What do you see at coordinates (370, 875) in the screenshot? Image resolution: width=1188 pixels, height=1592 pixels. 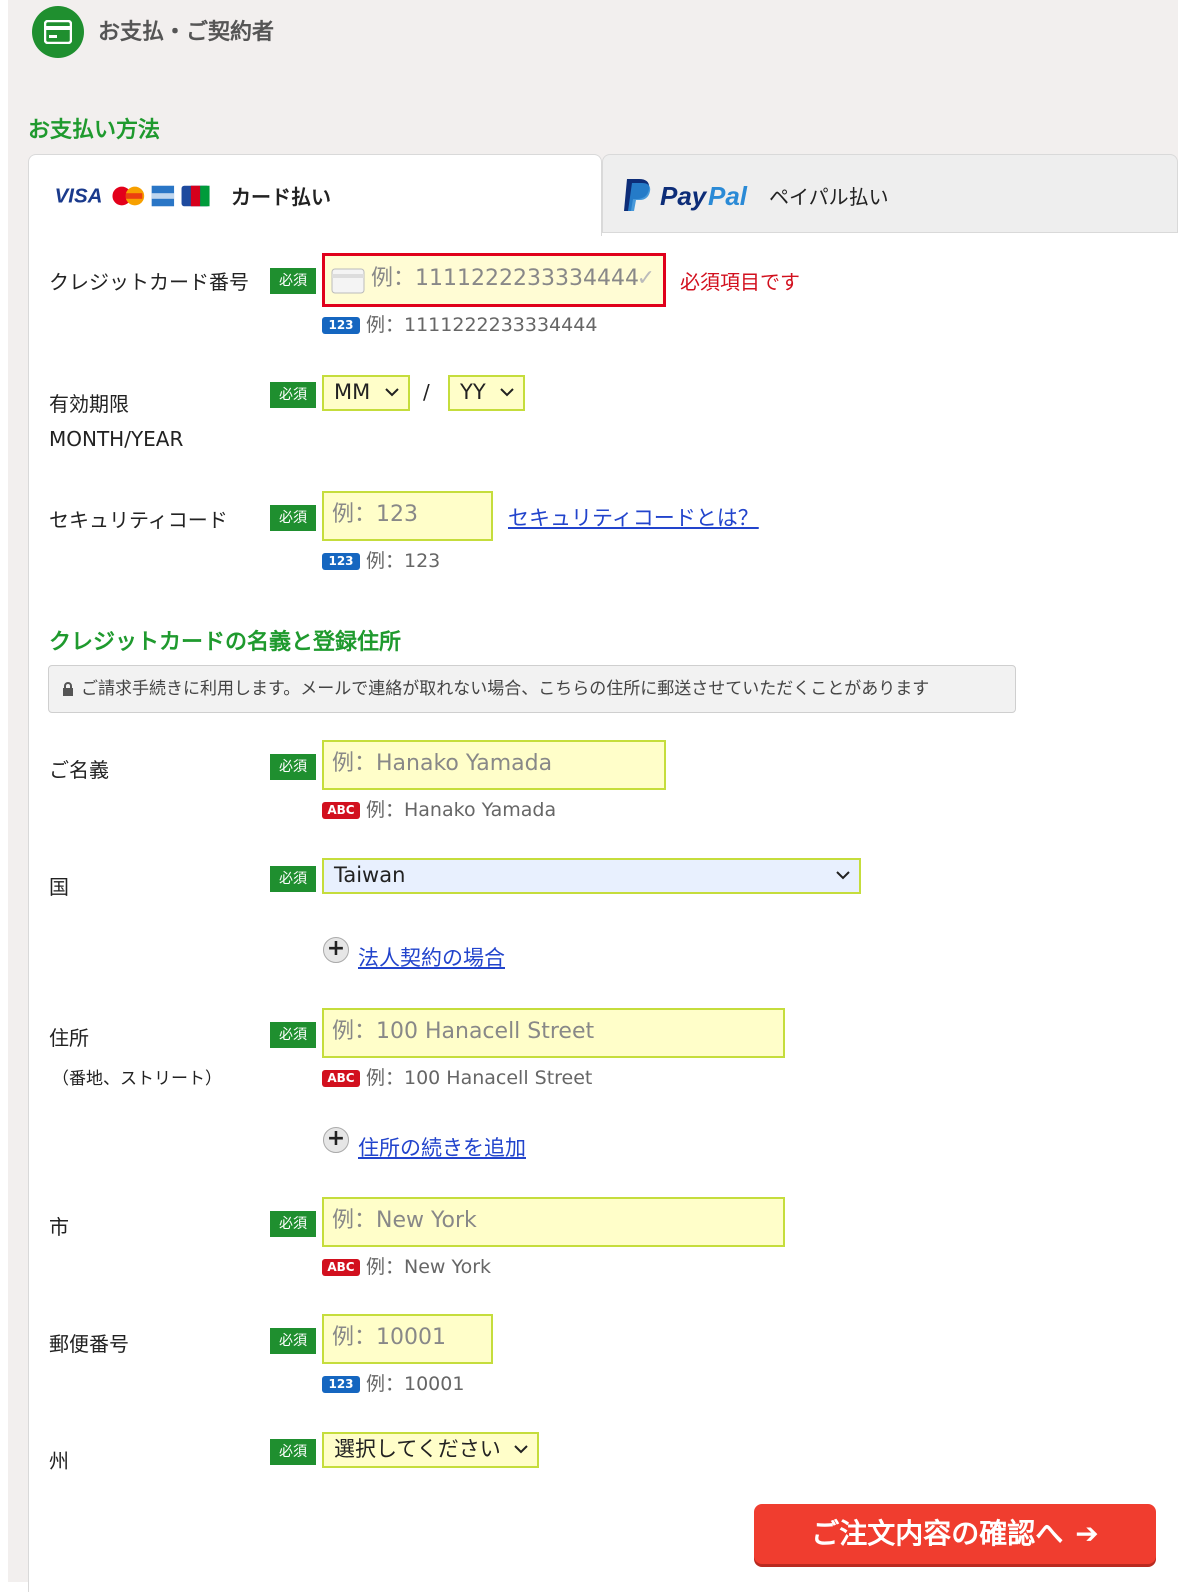 I see `country-value: Taiwan` at bounding box center [370, 875].